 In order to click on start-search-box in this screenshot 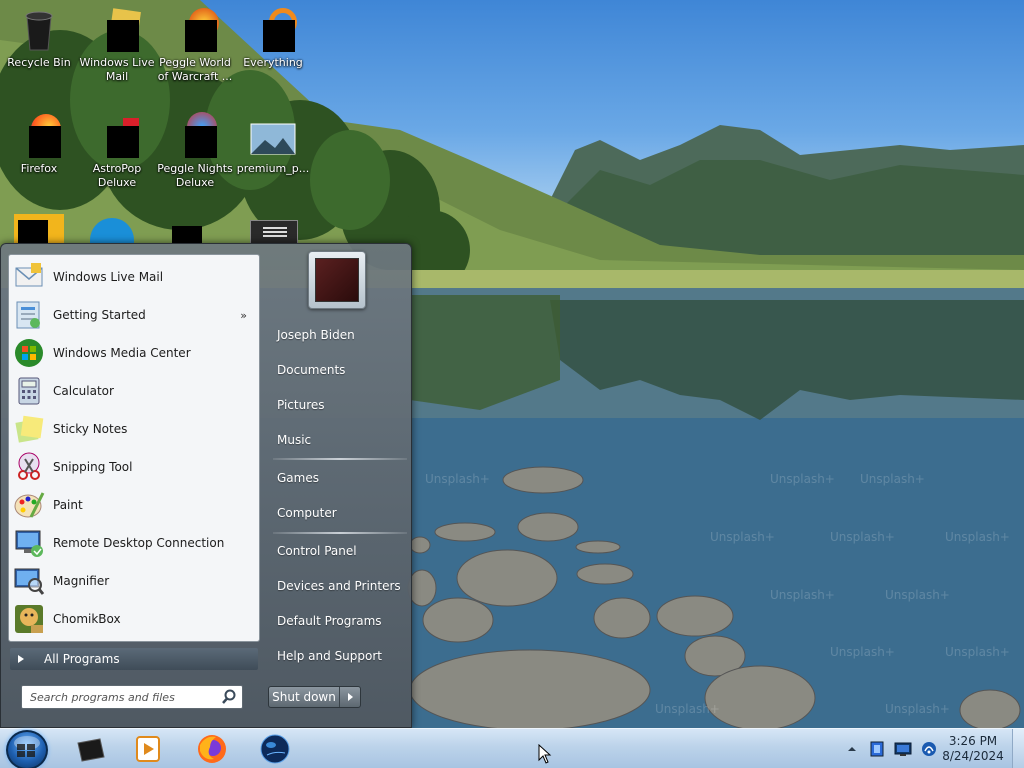, I will do `click(132, 697)`.